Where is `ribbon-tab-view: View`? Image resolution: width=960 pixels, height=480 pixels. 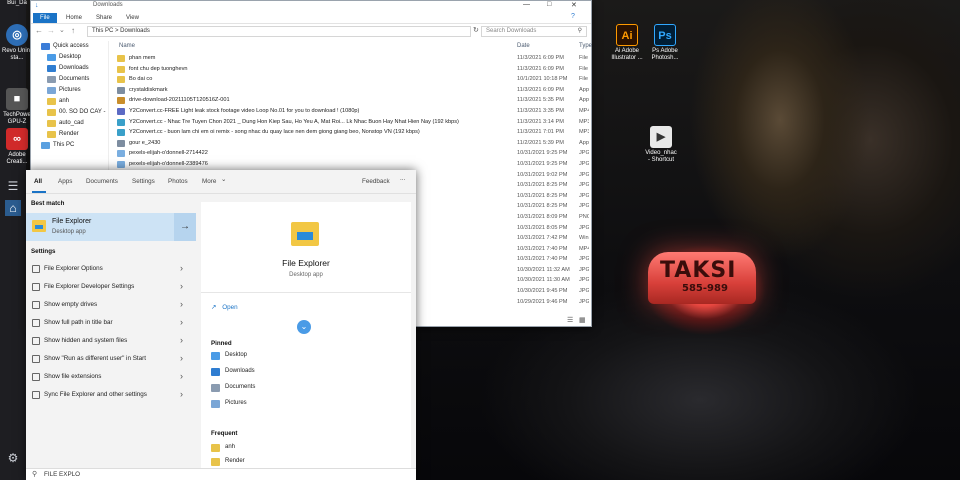
ribbon-tab-view: View is located at coordinates (132, 18).